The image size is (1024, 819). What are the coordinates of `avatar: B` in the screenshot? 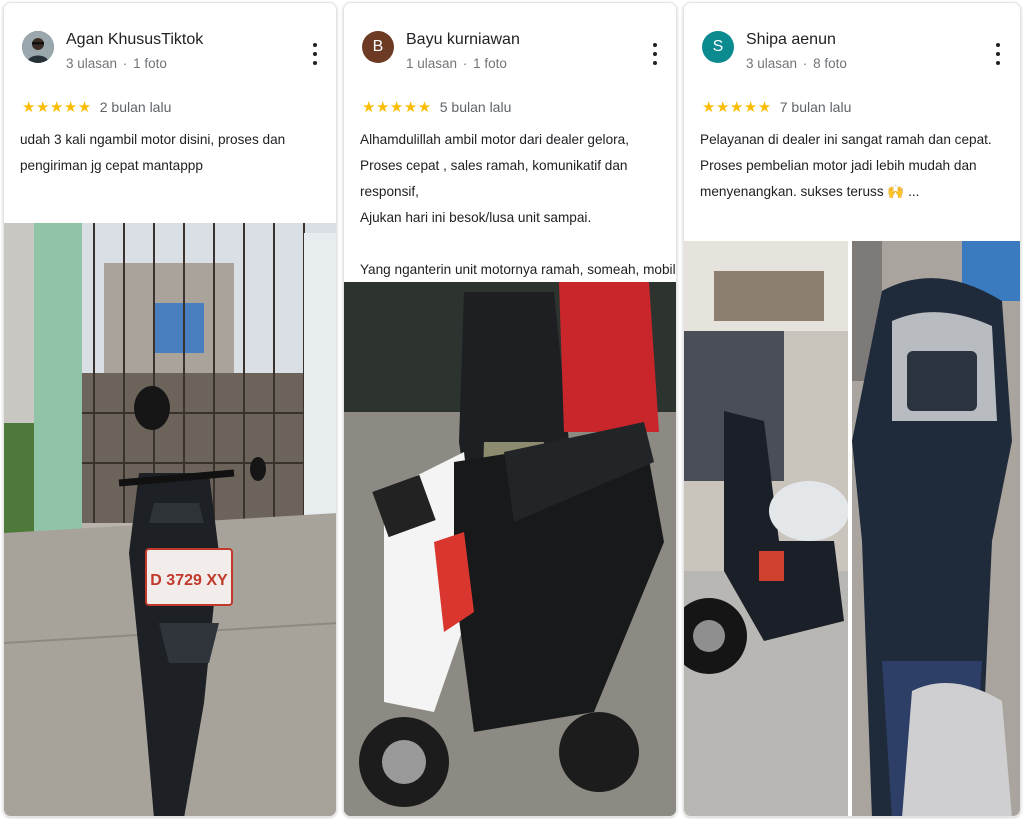 It's located at (378, 47).